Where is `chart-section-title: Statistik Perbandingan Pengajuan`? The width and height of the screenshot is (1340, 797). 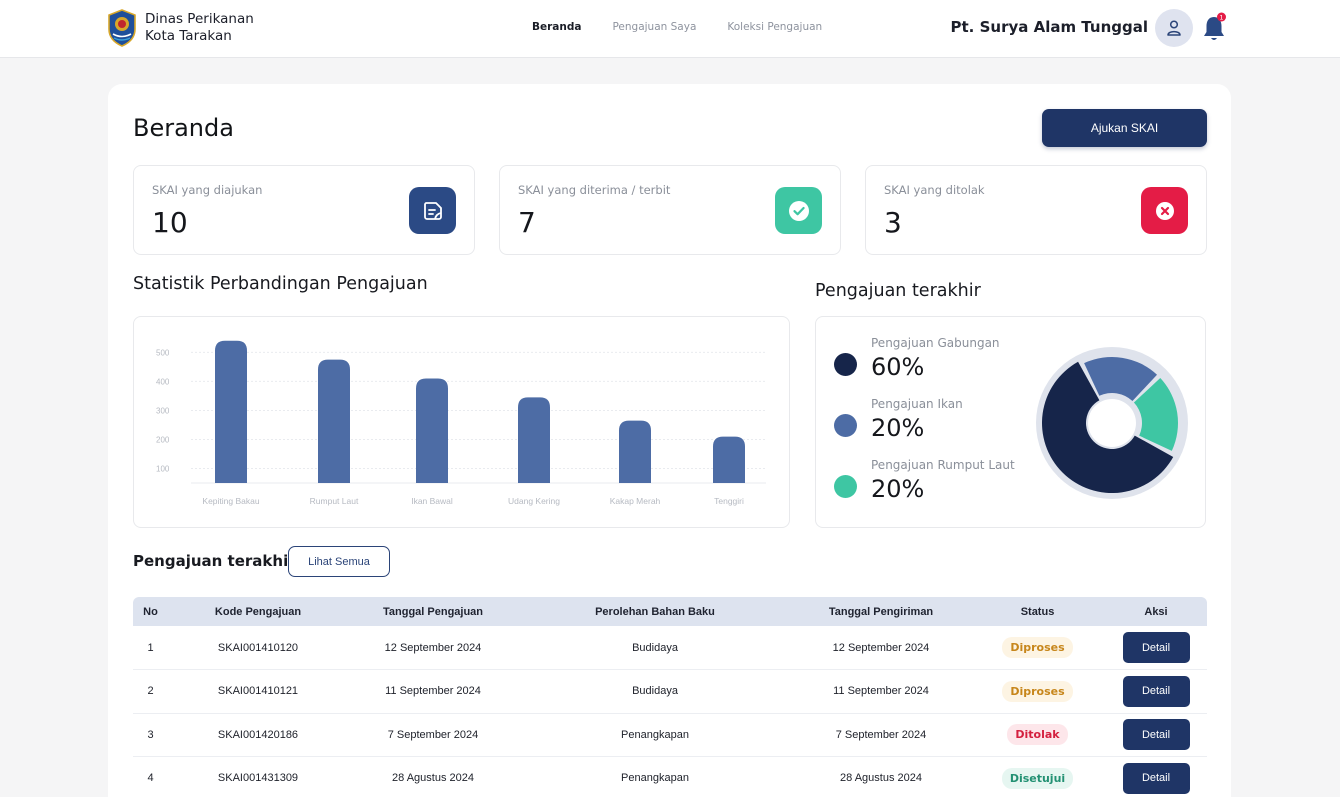
chart-section-title: Statistik Perbandingan Pengajuan is located at coordinates (280, 284).